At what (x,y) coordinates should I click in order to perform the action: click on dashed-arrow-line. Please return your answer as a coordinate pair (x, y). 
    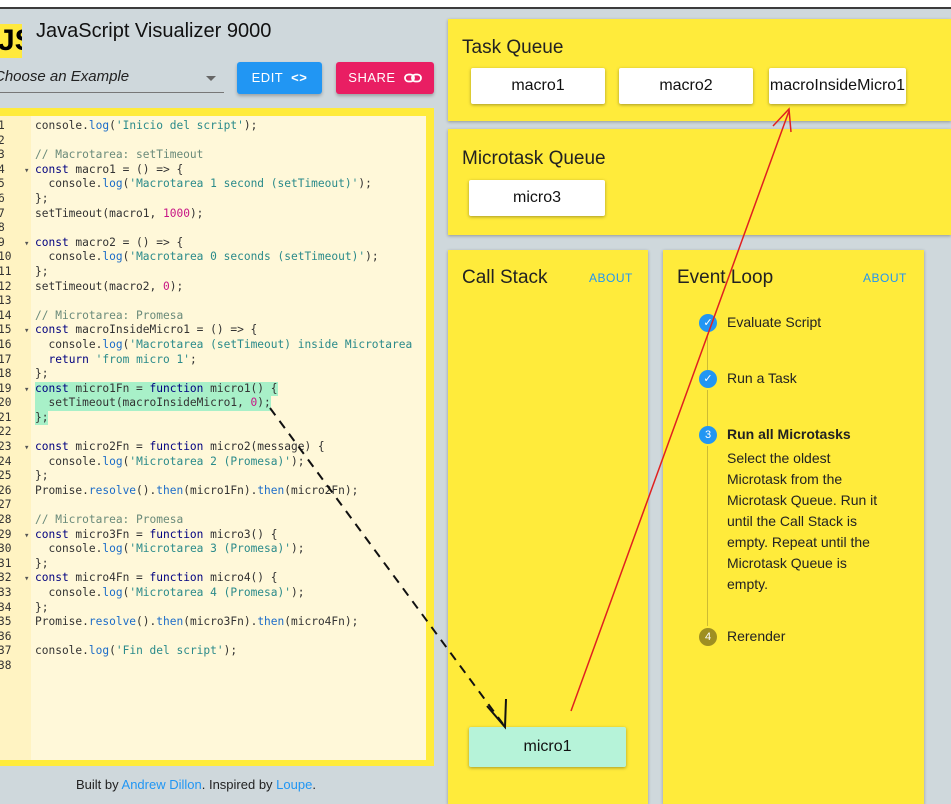
    Looking at the image, I should click on (386, 566).